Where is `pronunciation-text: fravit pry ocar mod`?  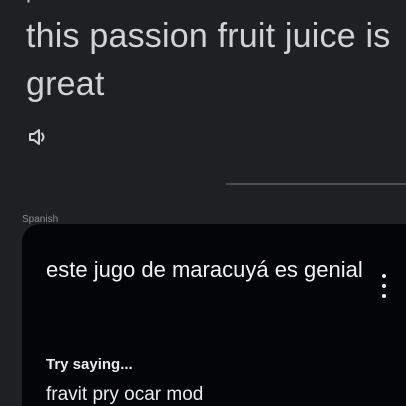
pronunciation-text: fravit pry ocar mod is located at coordinates (125, 394).